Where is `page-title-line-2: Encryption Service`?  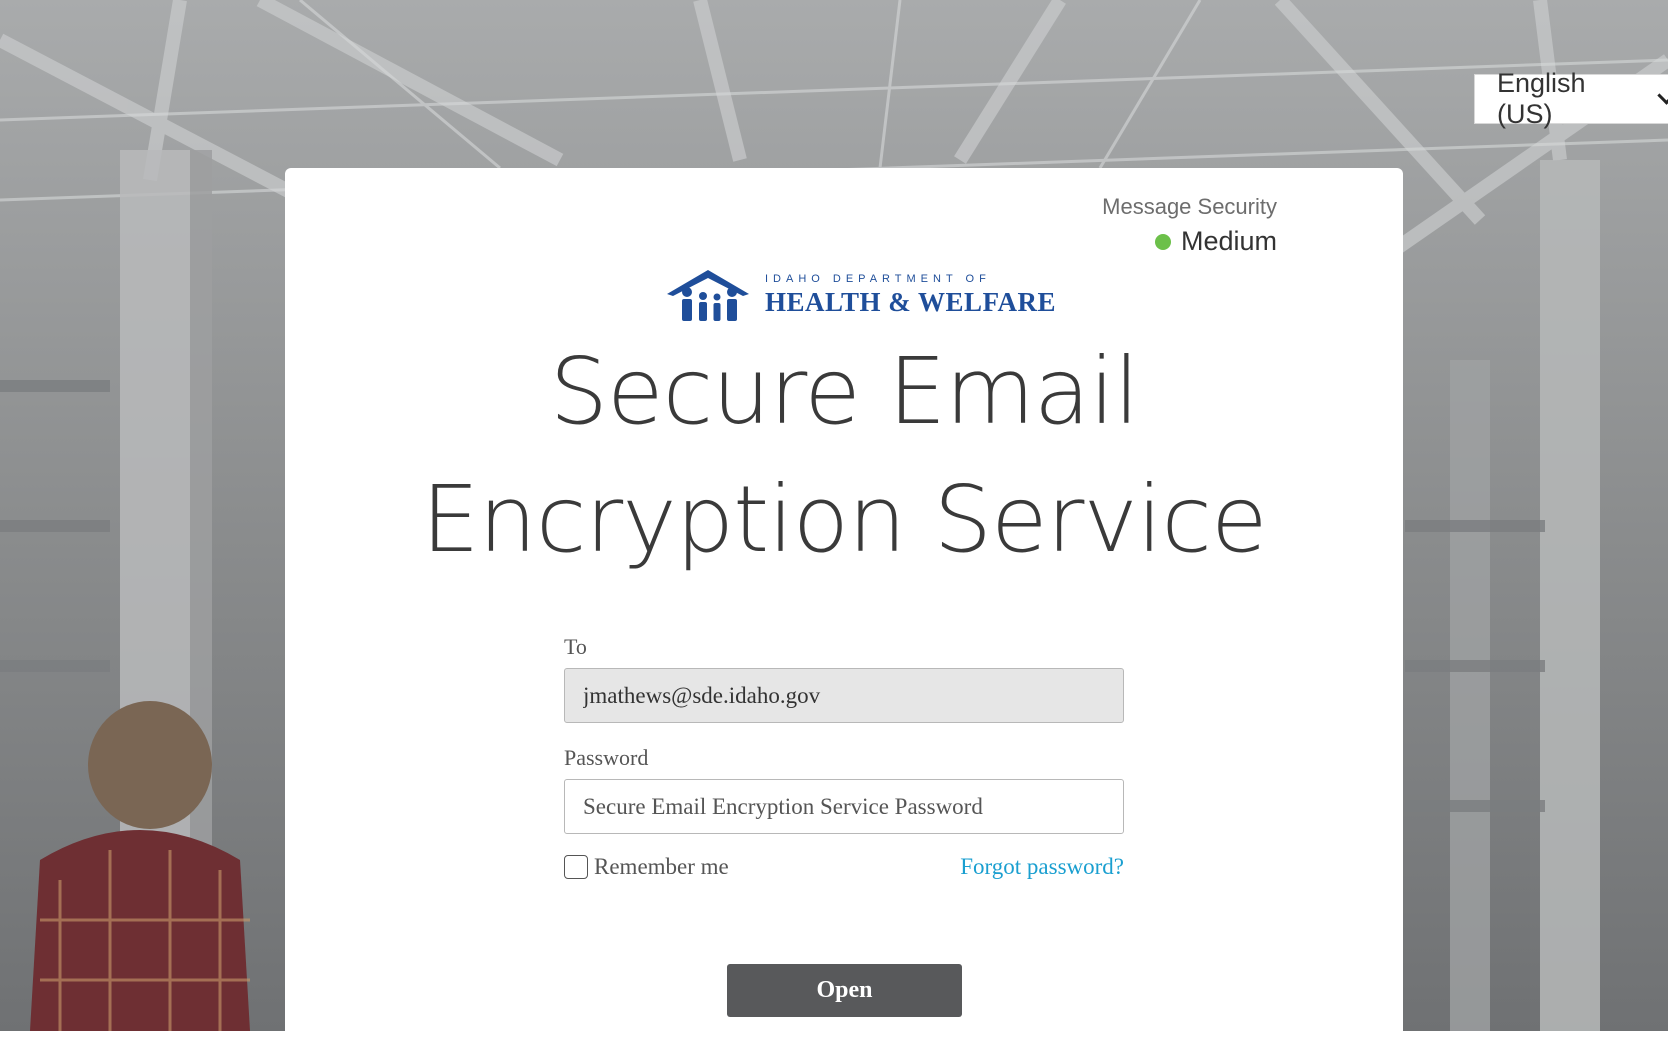 page-title-line-2: Encryption Service is located at coordinates (844, 519).